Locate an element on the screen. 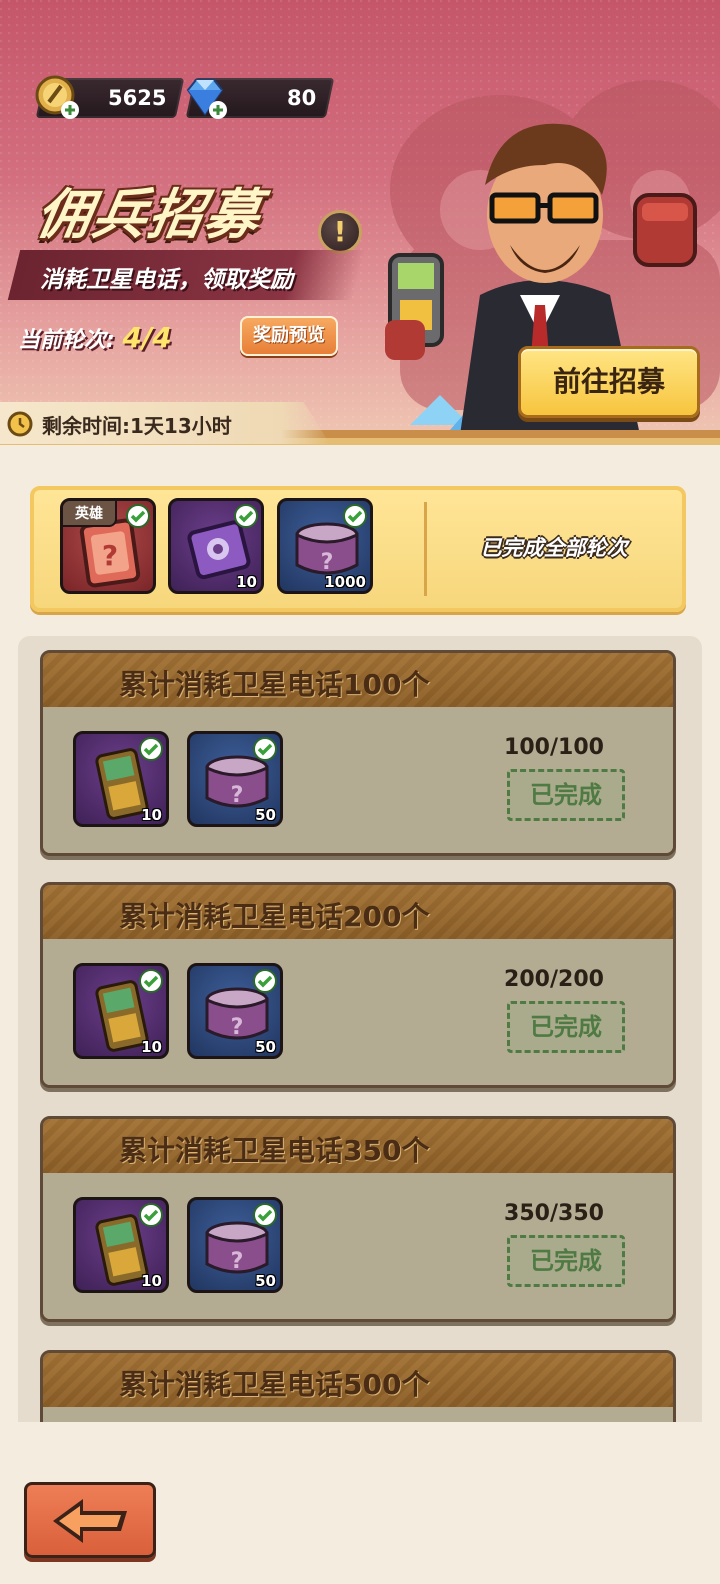 Image resolution: width=720 pixels, height=1584 pixels. back-button is located at coordinates (90, 1520).